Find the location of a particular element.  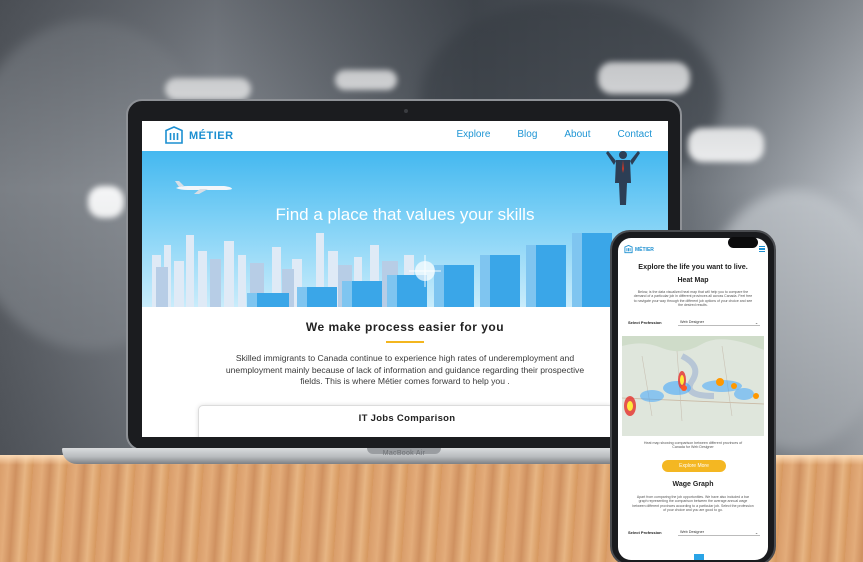

phone-camera is located at coordinates (743, 242).